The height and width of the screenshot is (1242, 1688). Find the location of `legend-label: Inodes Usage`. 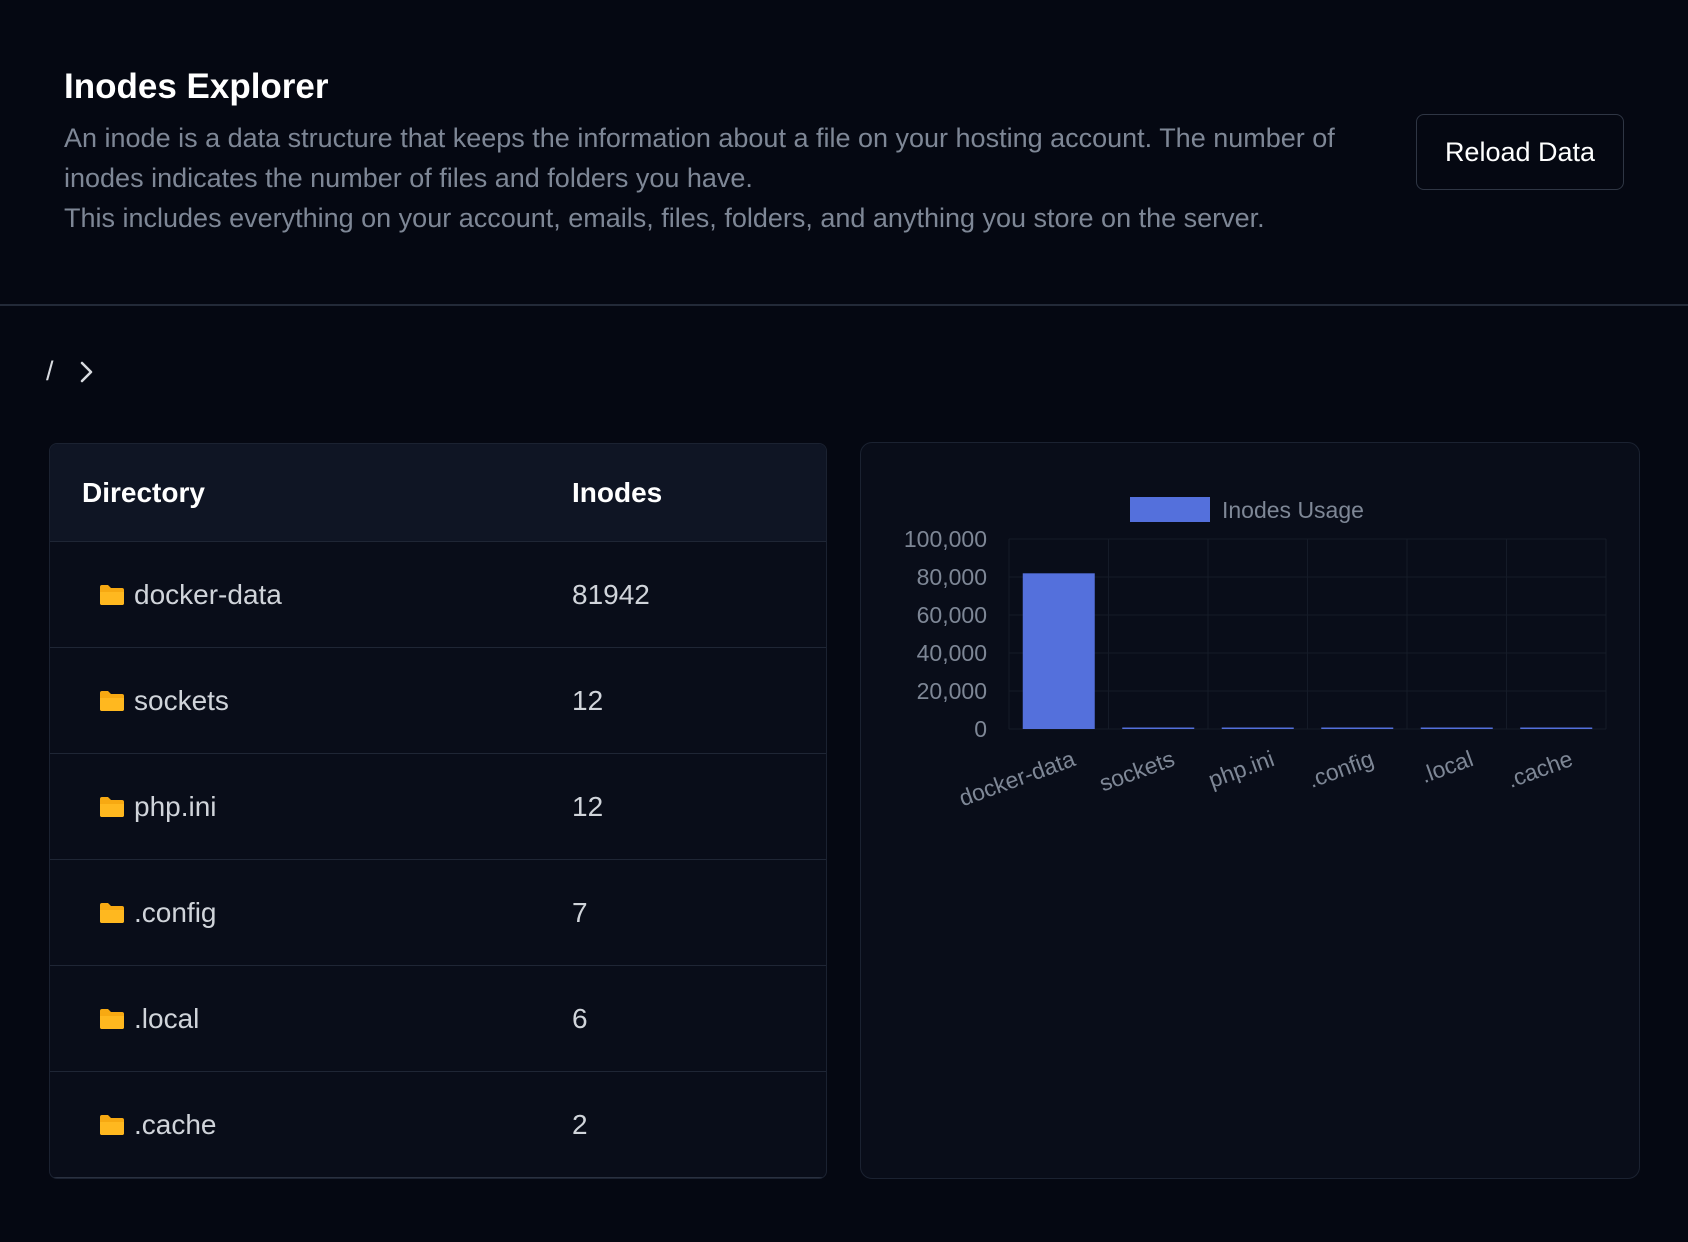

legend-label: Inodes Usage is located at coordinates (1293, 510).